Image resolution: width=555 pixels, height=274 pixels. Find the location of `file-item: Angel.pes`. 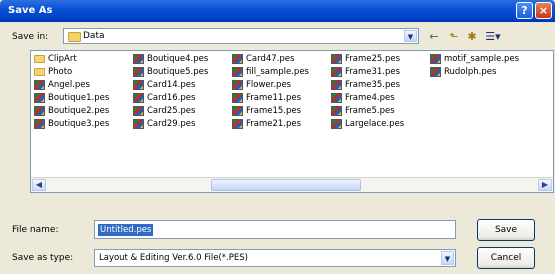

file-item: Angel.pes is located at coordinates (61, 85).